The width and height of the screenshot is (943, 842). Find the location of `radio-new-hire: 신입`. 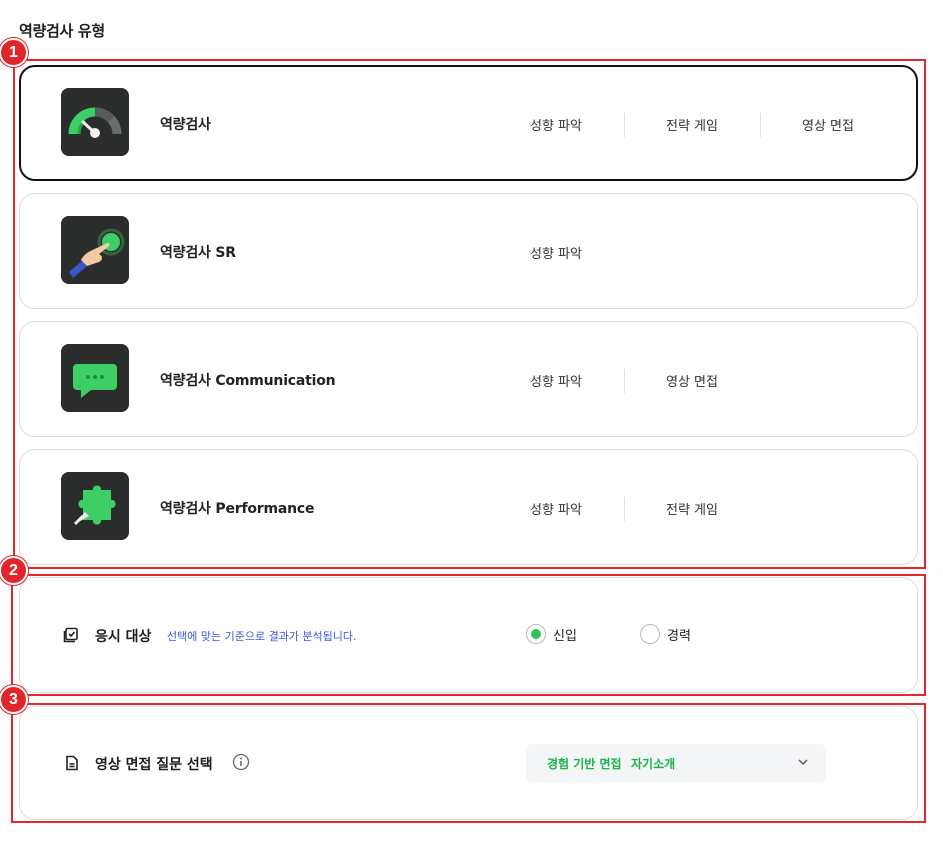

radio-new-hire: 신입 is located at coordinates (551, 634).